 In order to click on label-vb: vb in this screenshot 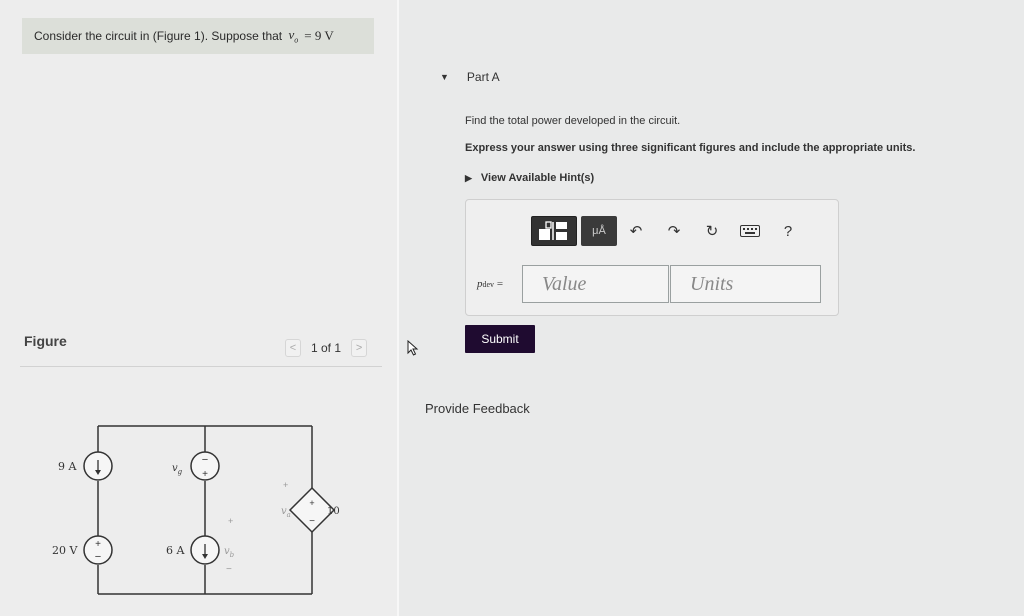, I will do `click(229, 552)`.